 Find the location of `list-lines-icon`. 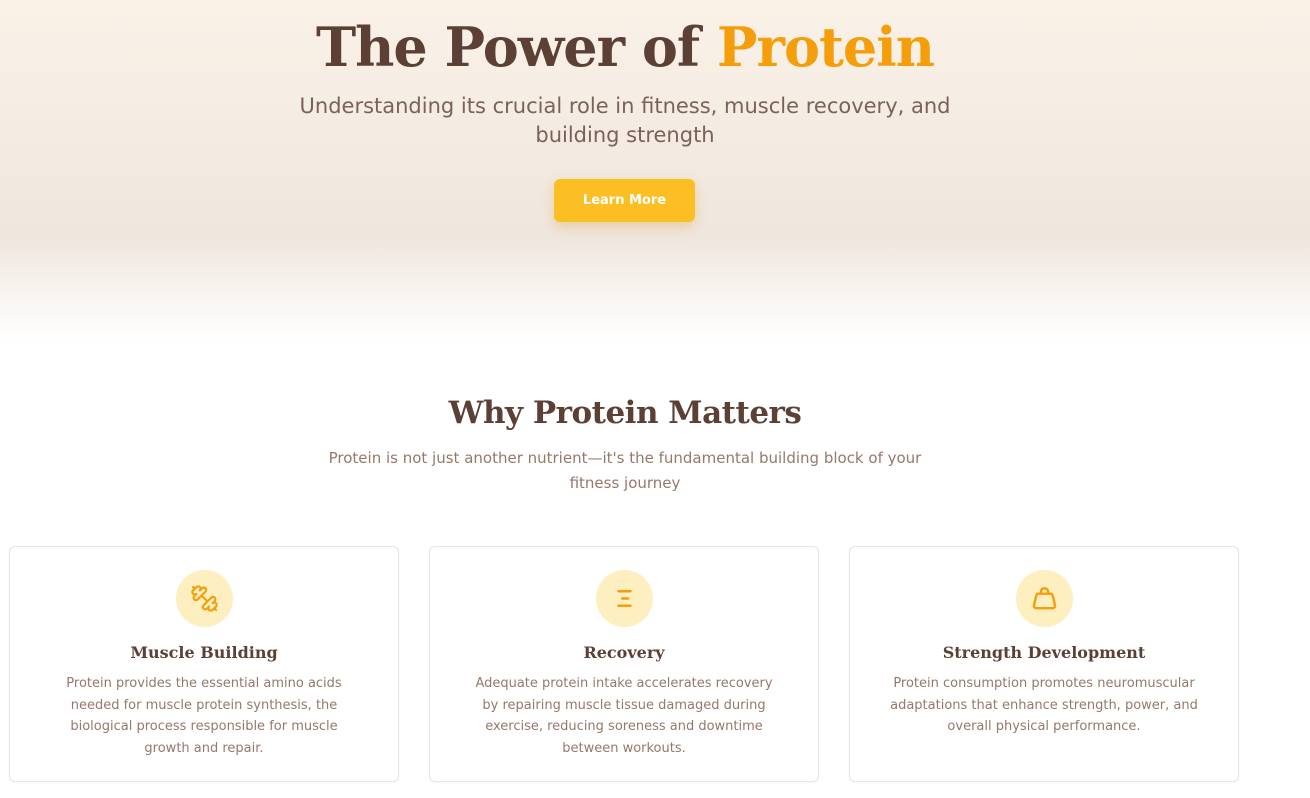

list-lines-icon is located at coordinates (624, 598).